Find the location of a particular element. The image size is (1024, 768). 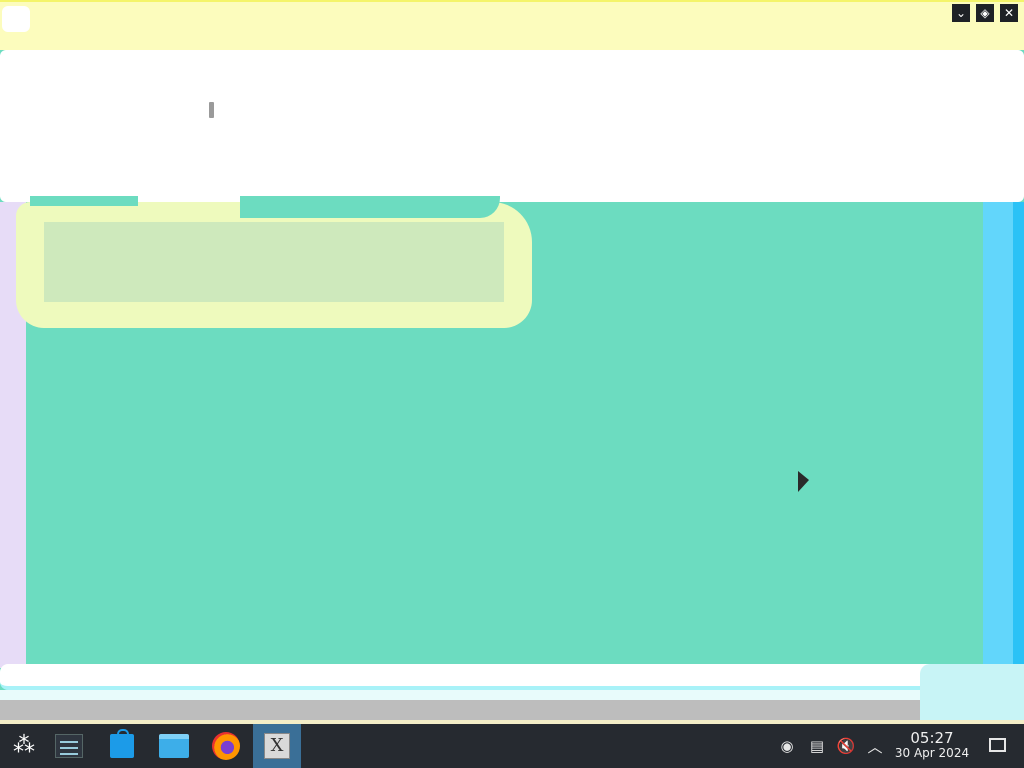

file-manager-button is located at coordinates (174, 746).